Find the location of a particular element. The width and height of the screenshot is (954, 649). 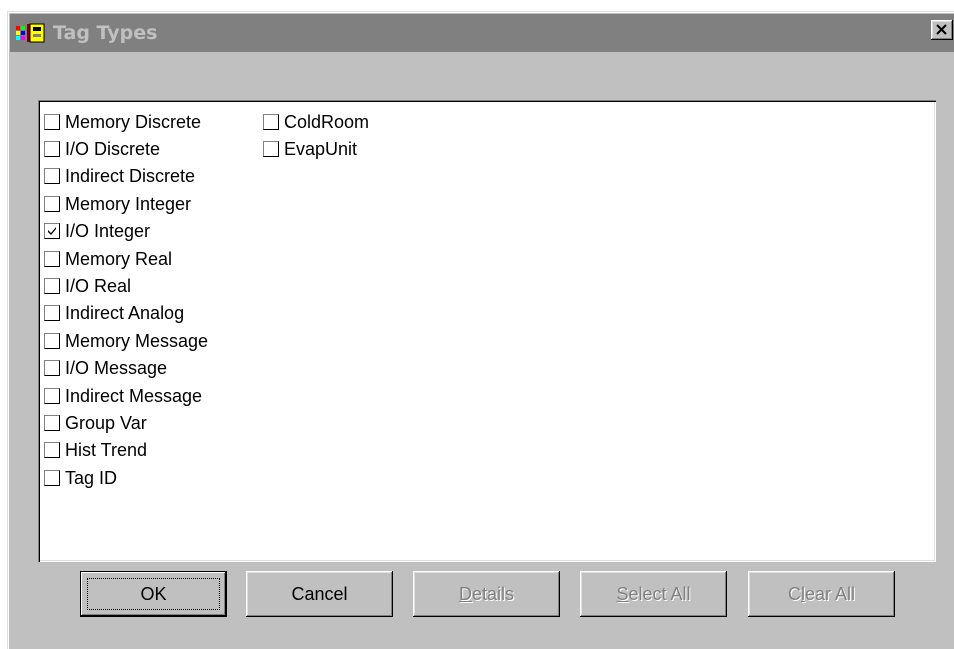

tag-type-label: ColdRoom is located at coordinates (327, 121).